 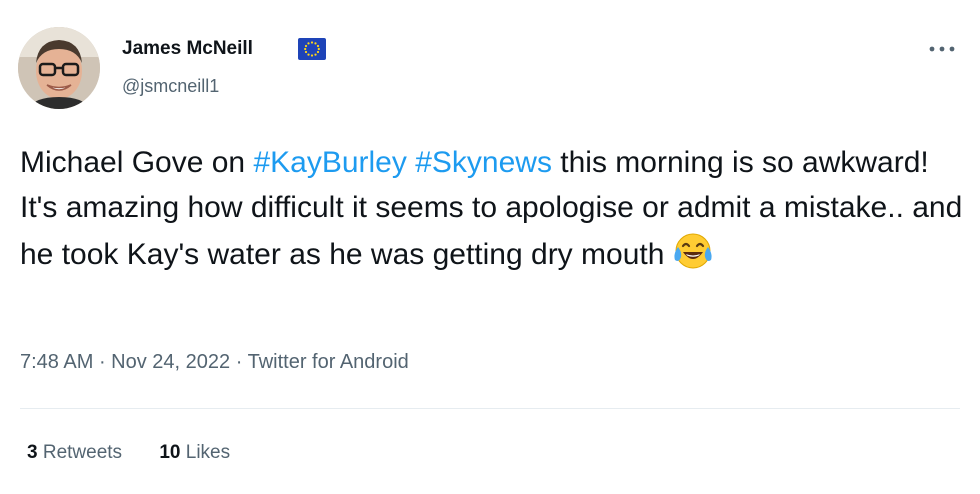 What do you see at coordinates (32, 452) in the screenshot?
I see `retweets-count: 3` at bounding box center [32, 452].